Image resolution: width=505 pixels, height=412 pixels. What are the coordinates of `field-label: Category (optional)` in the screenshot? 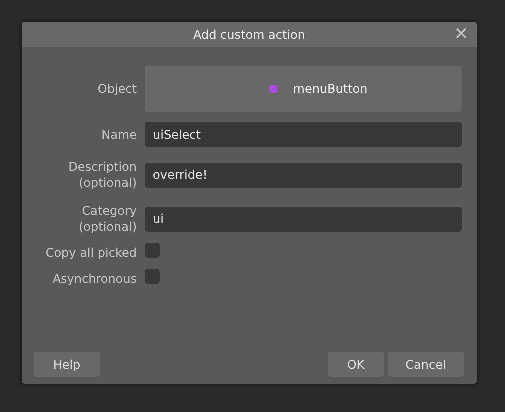 It's located at (107, 219).